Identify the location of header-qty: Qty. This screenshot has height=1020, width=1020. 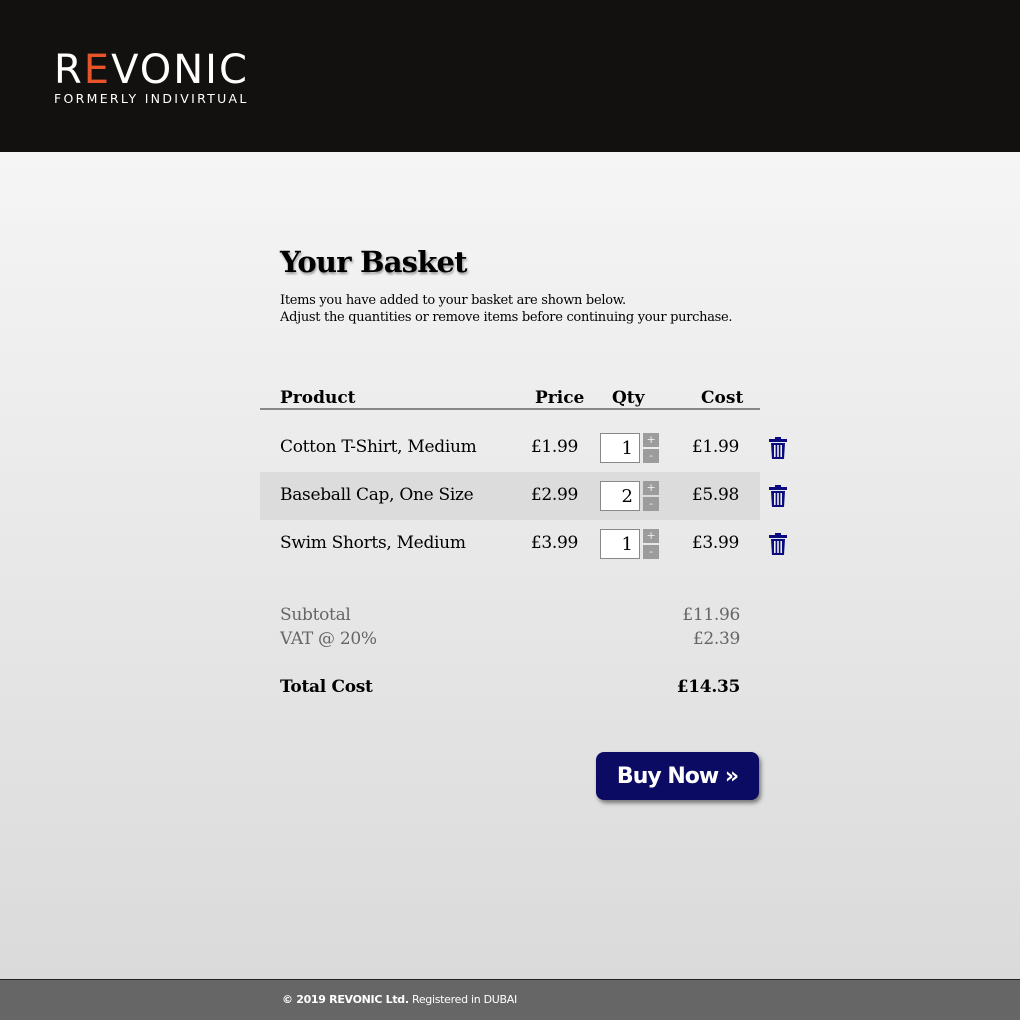
(628, 398).